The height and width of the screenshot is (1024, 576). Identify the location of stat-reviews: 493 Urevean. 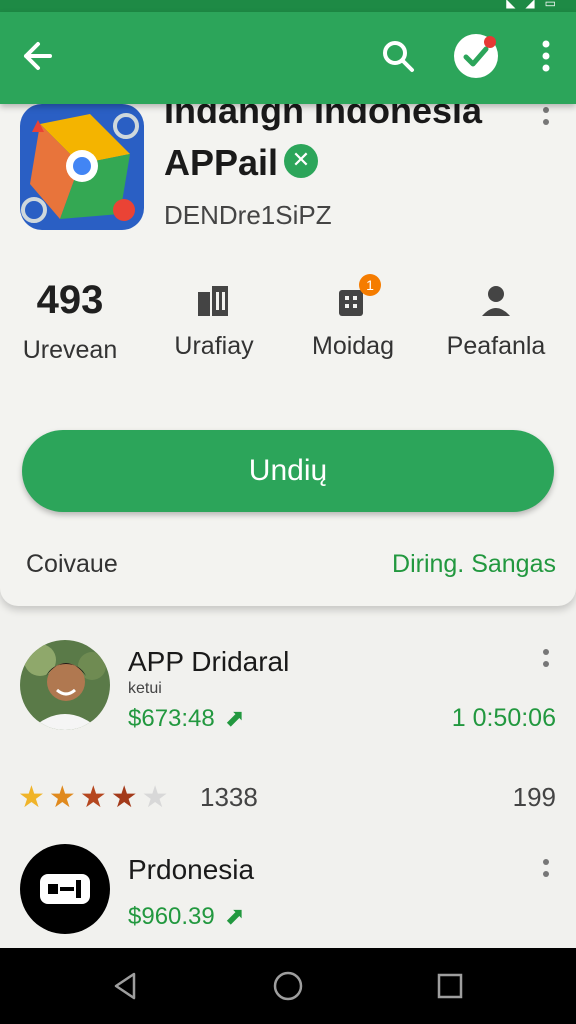
(70, 320).